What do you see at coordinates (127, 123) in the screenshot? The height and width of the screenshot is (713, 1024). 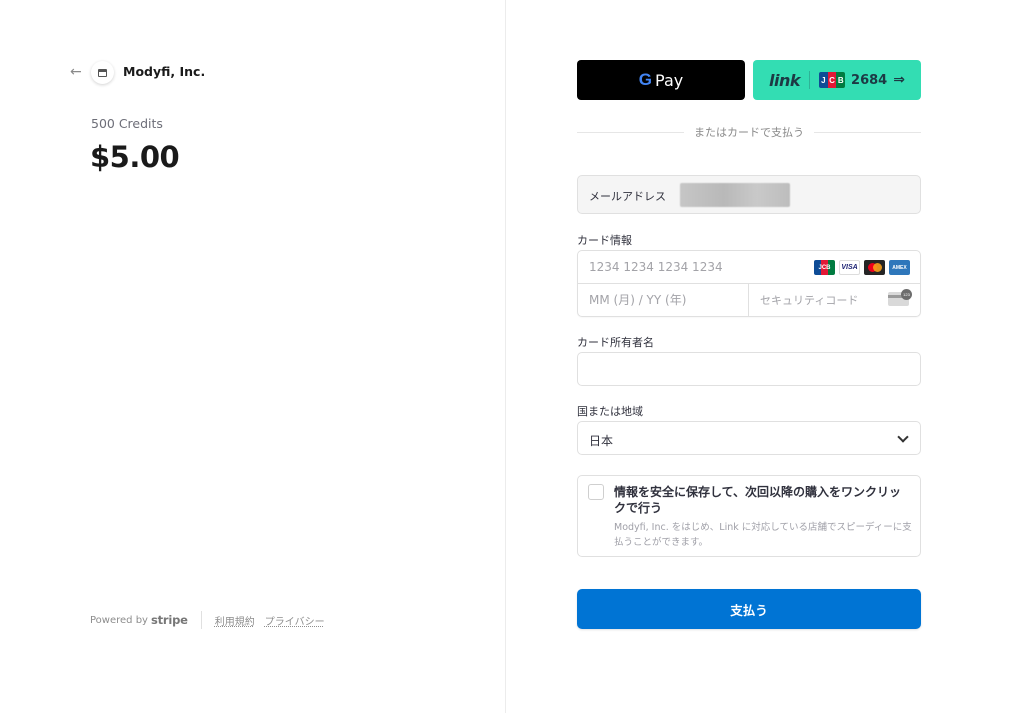 I see `product-name: 500 Credits` at bounding box center [127, 123].